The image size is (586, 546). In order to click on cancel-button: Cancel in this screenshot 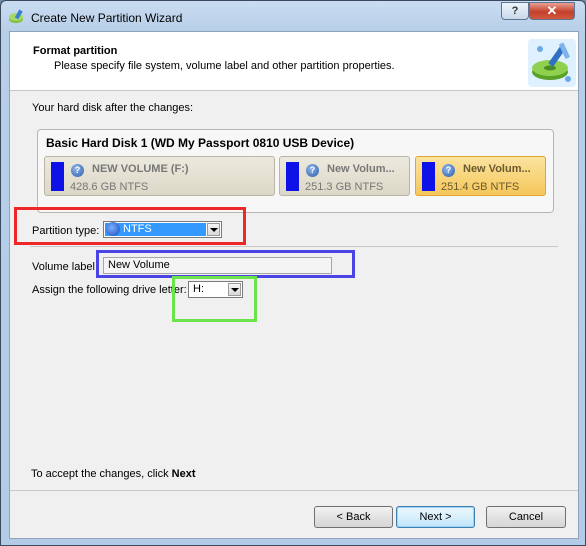, I will do `click(526, 517)`.